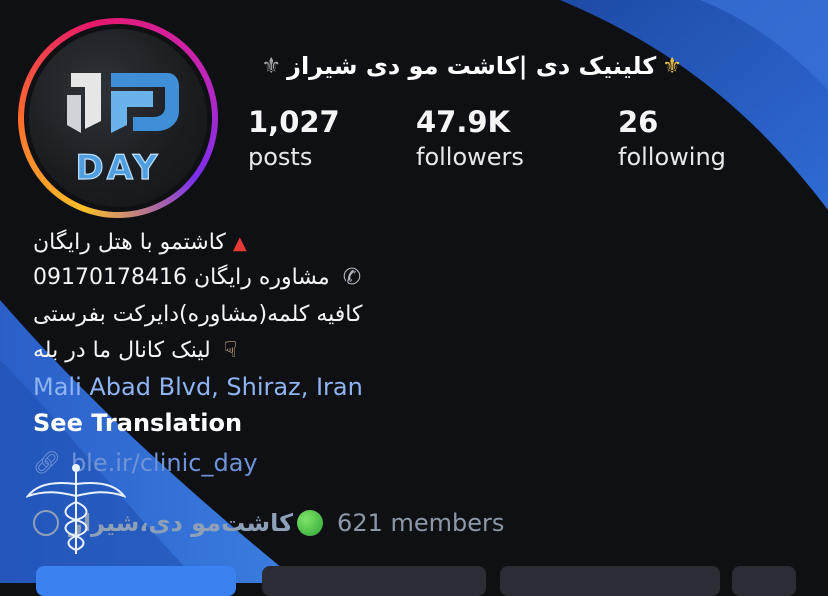  Describe the element at coordinates (280, 157) in the screenshot. I see `posts-label: posts` at that location.